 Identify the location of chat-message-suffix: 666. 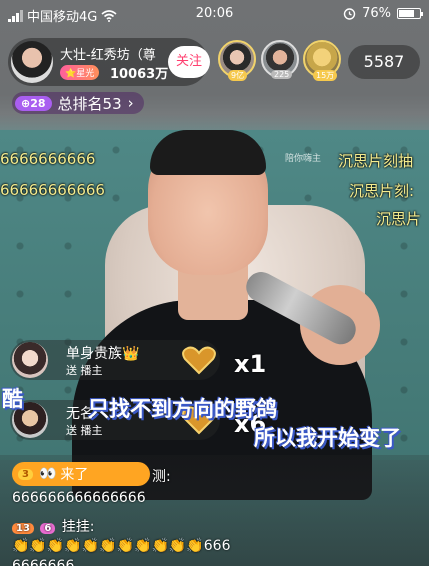
(217, 546).